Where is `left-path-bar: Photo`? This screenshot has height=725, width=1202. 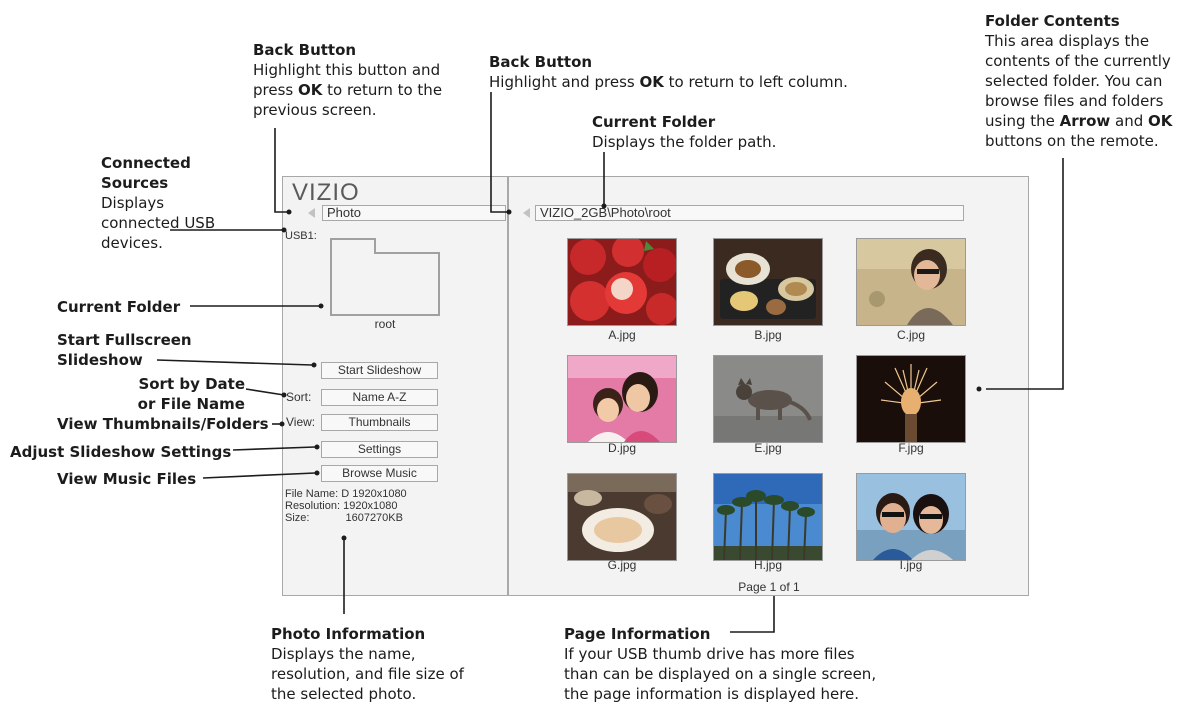
left-path-bar: Photo is located at coordinates (414, 213).